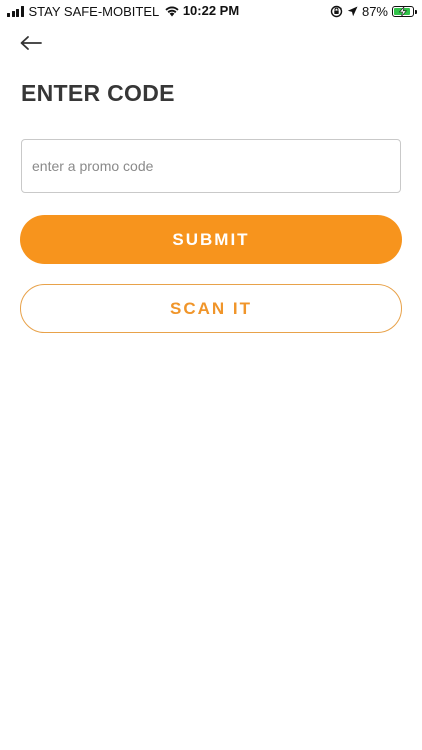 This screenshot has height=750, width=422. What do you see at coordinates (211, 308) in the screenshot?
I see `scan-it-button: SCAN IT` at bounding box center [211, 308].